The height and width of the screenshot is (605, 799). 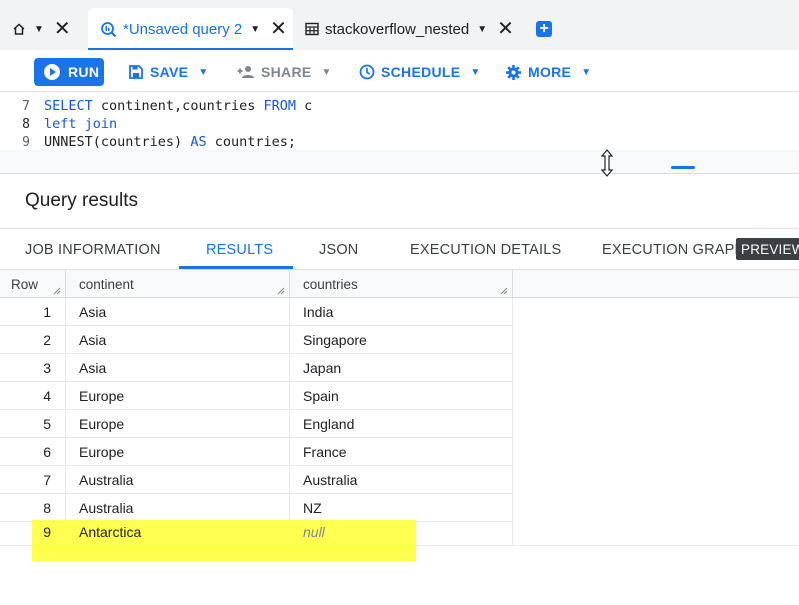 I want to click on tab-results: RESULTS, so click(x=239, y=249).